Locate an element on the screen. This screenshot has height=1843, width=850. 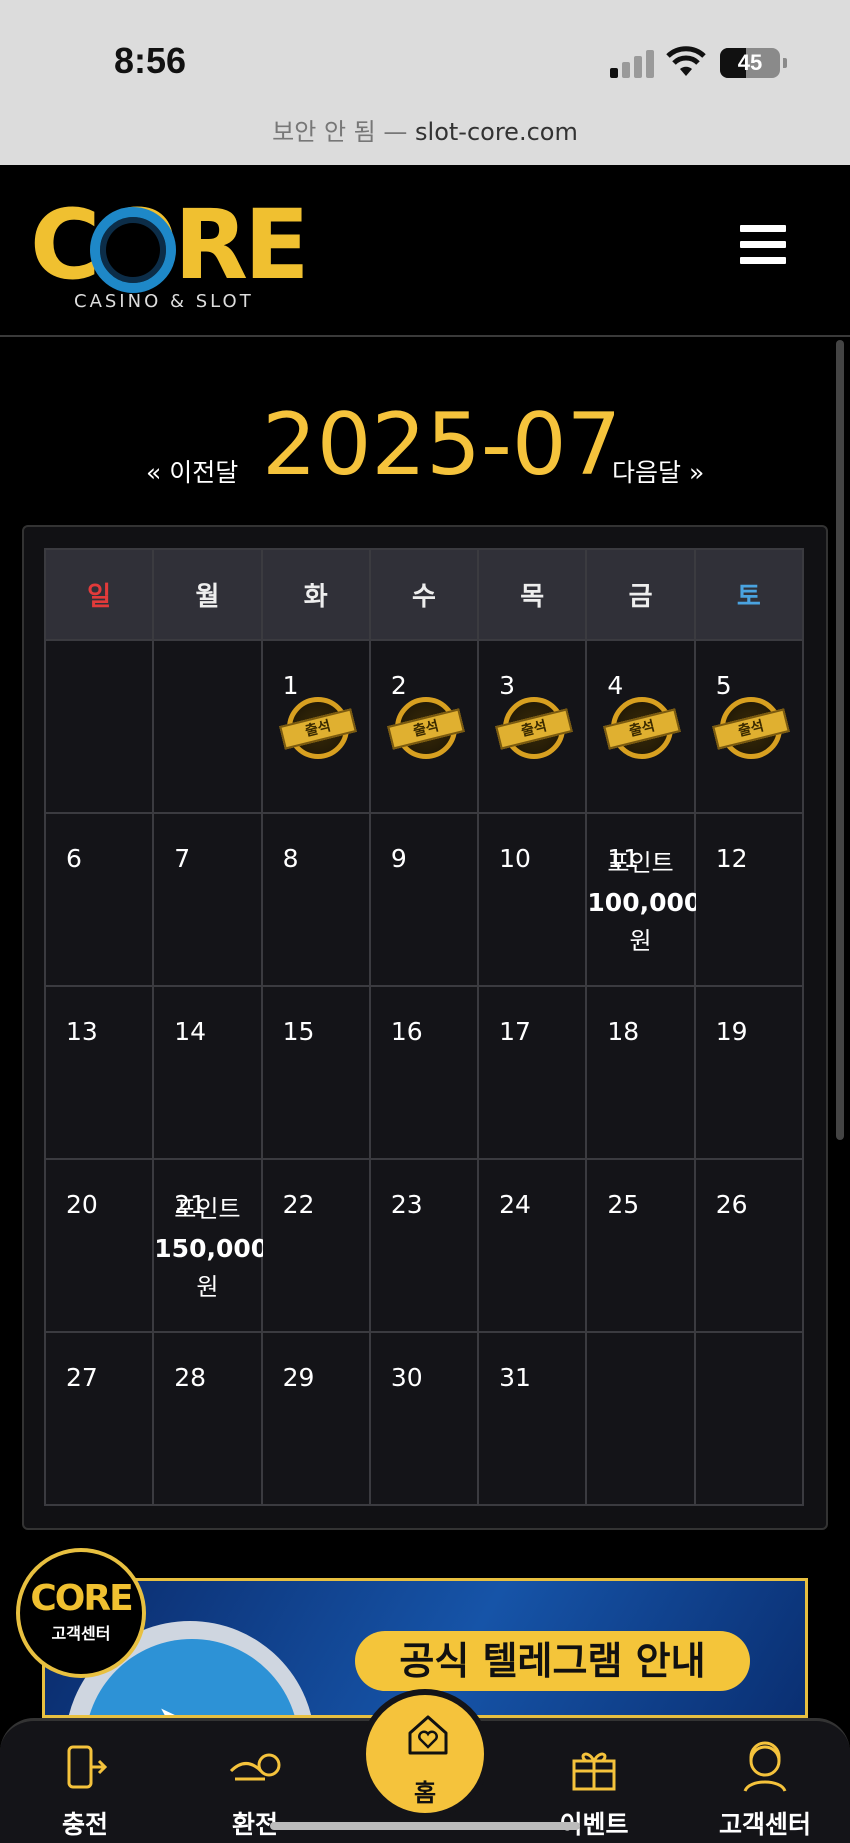
point-reward: 포인트 150,000 원 is located at coordinates (211, 1248).